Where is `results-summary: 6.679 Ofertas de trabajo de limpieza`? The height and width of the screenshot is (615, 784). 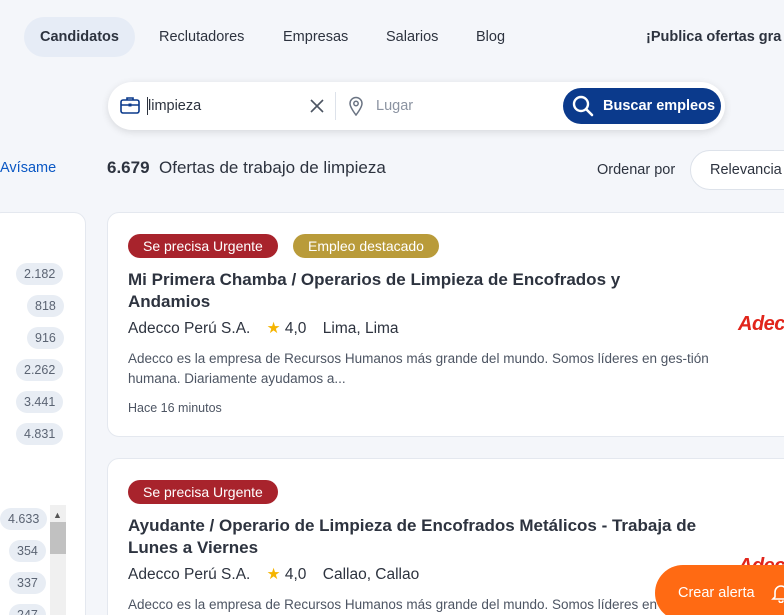 results-summary: 6.679 Ofertas de trabajo de limpieza is located at coordinates (246, 168).